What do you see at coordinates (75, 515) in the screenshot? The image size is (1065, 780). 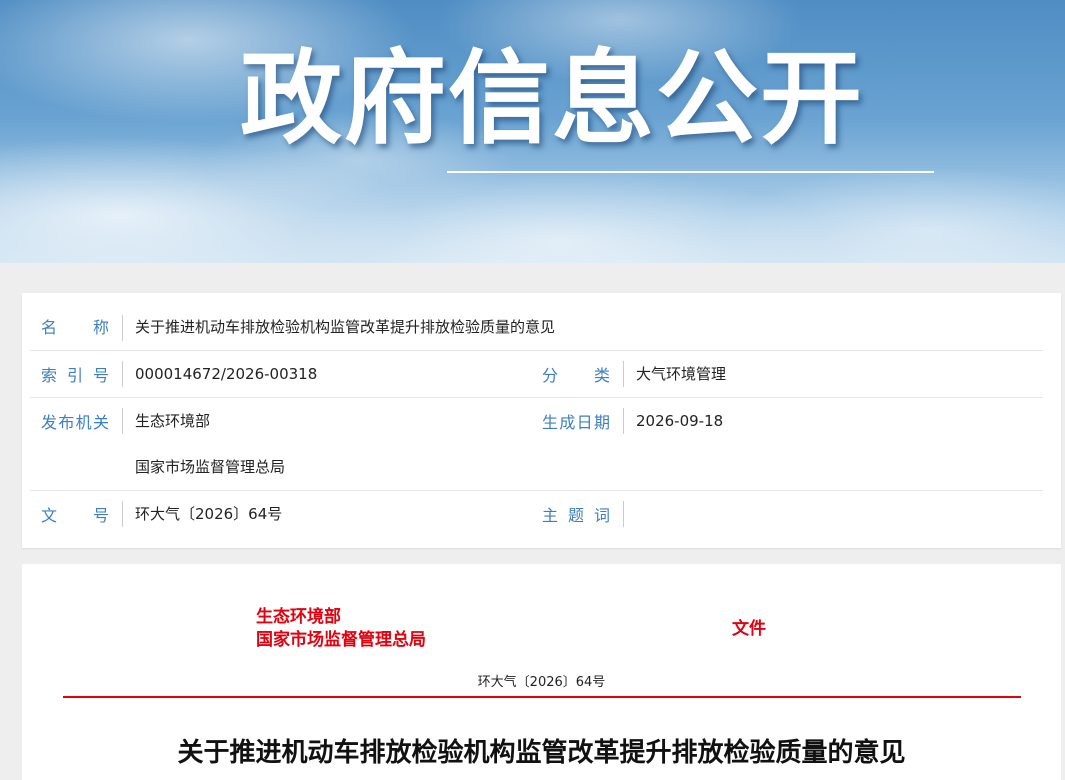 I see `docno-label: 文号` at bounding box center [75, 515].